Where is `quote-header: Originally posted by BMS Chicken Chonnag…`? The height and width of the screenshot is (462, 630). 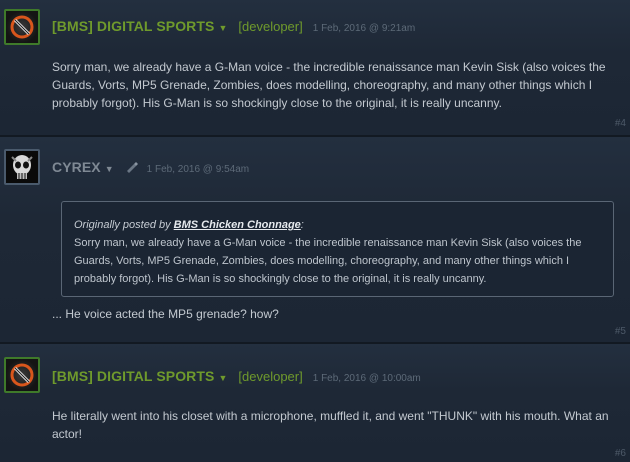
quote-header: Originally posted by BMS Chicken Chonnag… is located at coordinates (337, 225).